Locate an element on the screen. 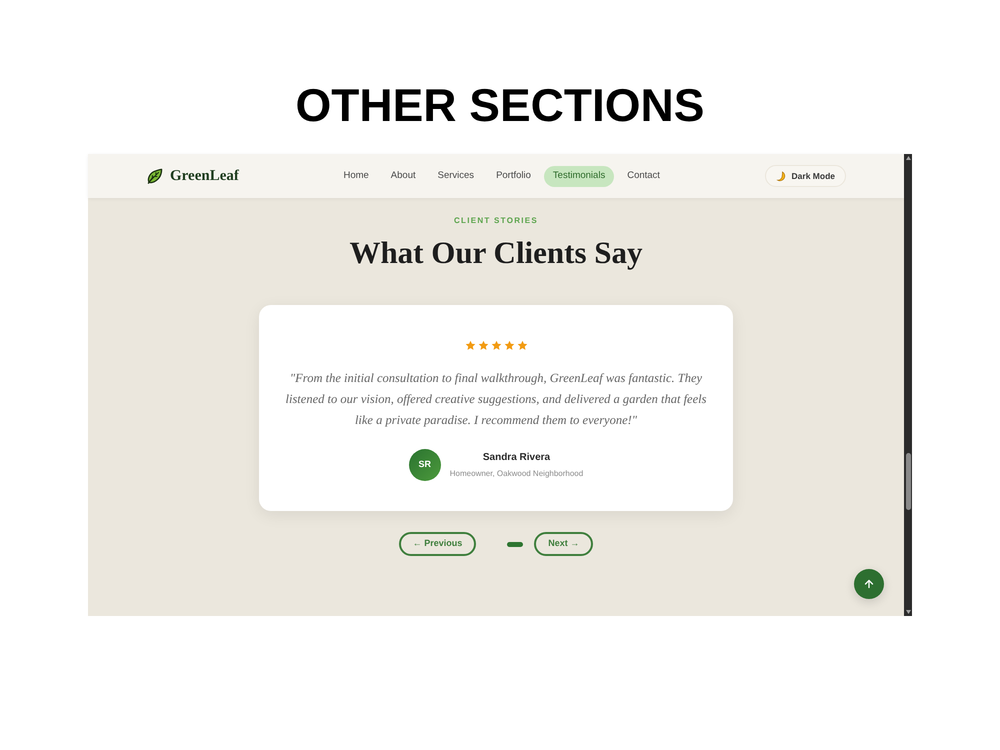  previous-button: ← Previous is located at coordinates (437, 544).